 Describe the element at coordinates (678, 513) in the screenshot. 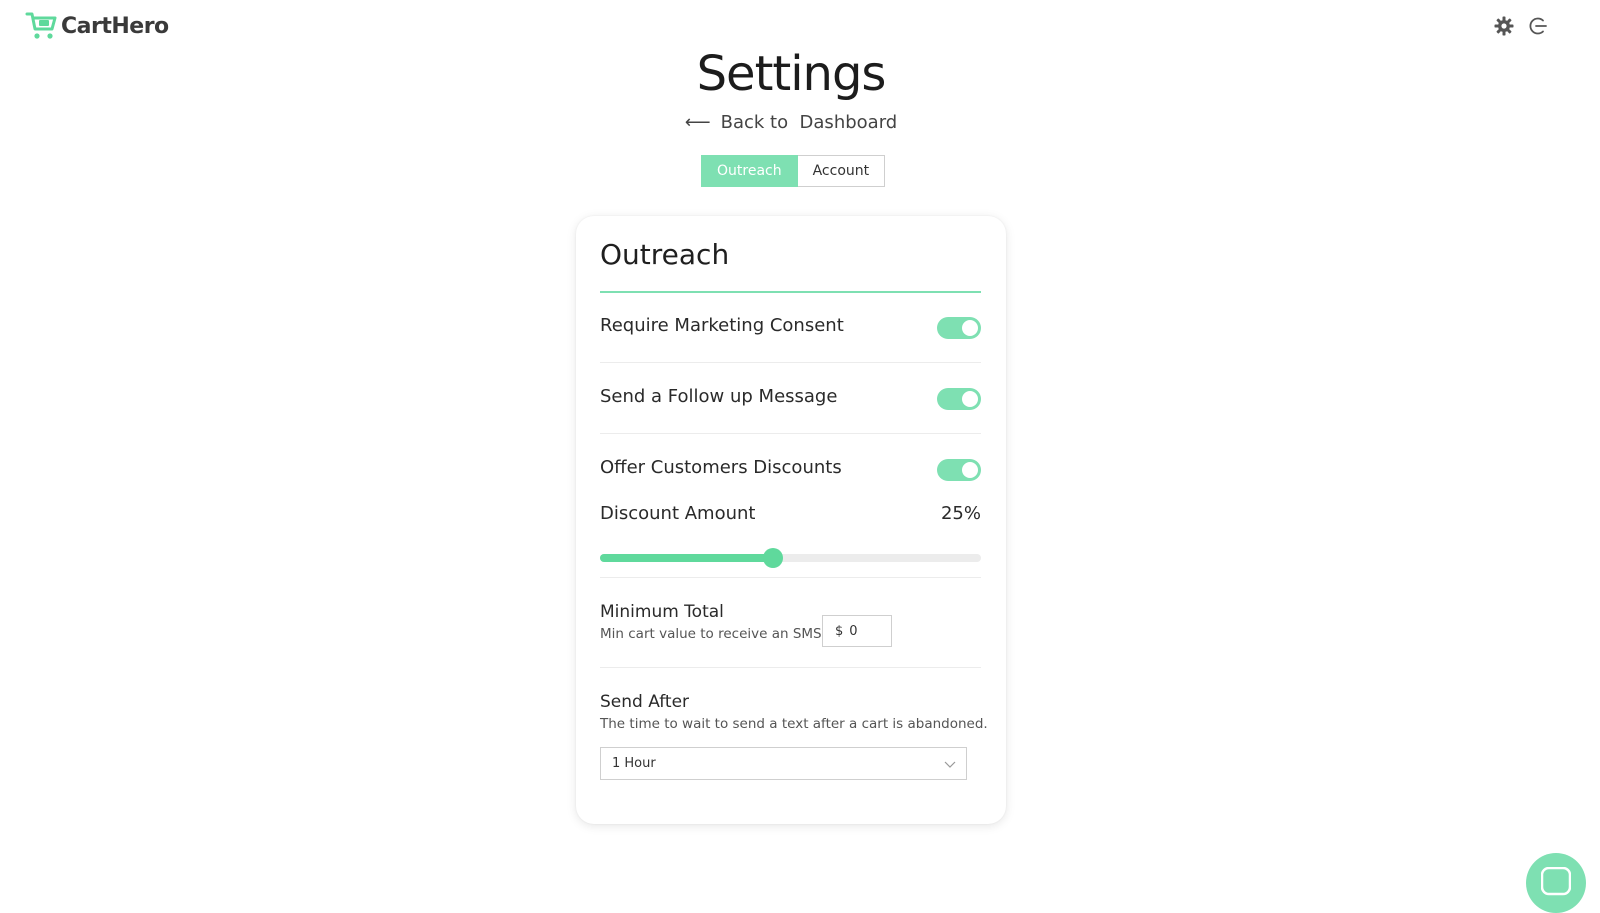

I see `discount-amount-label: Discount Amount` at that location.